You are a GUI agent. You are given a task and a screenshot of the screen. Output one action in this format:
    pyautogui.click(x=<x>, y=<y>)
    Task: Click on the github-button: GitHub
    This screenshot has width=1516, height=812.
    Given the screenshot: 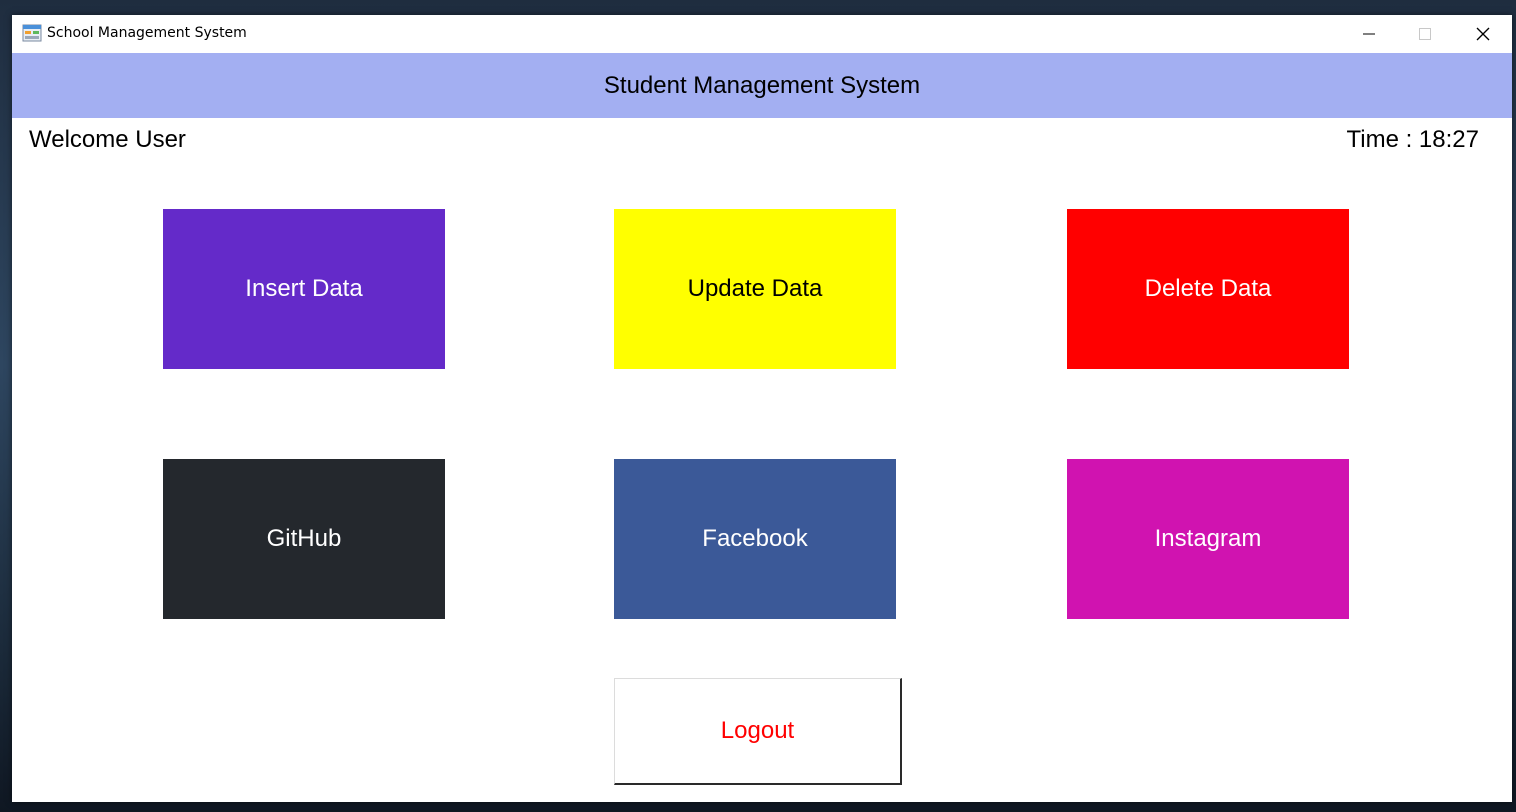 What is the action you would take?
    pyautogui.click(x=304, y=539)
    